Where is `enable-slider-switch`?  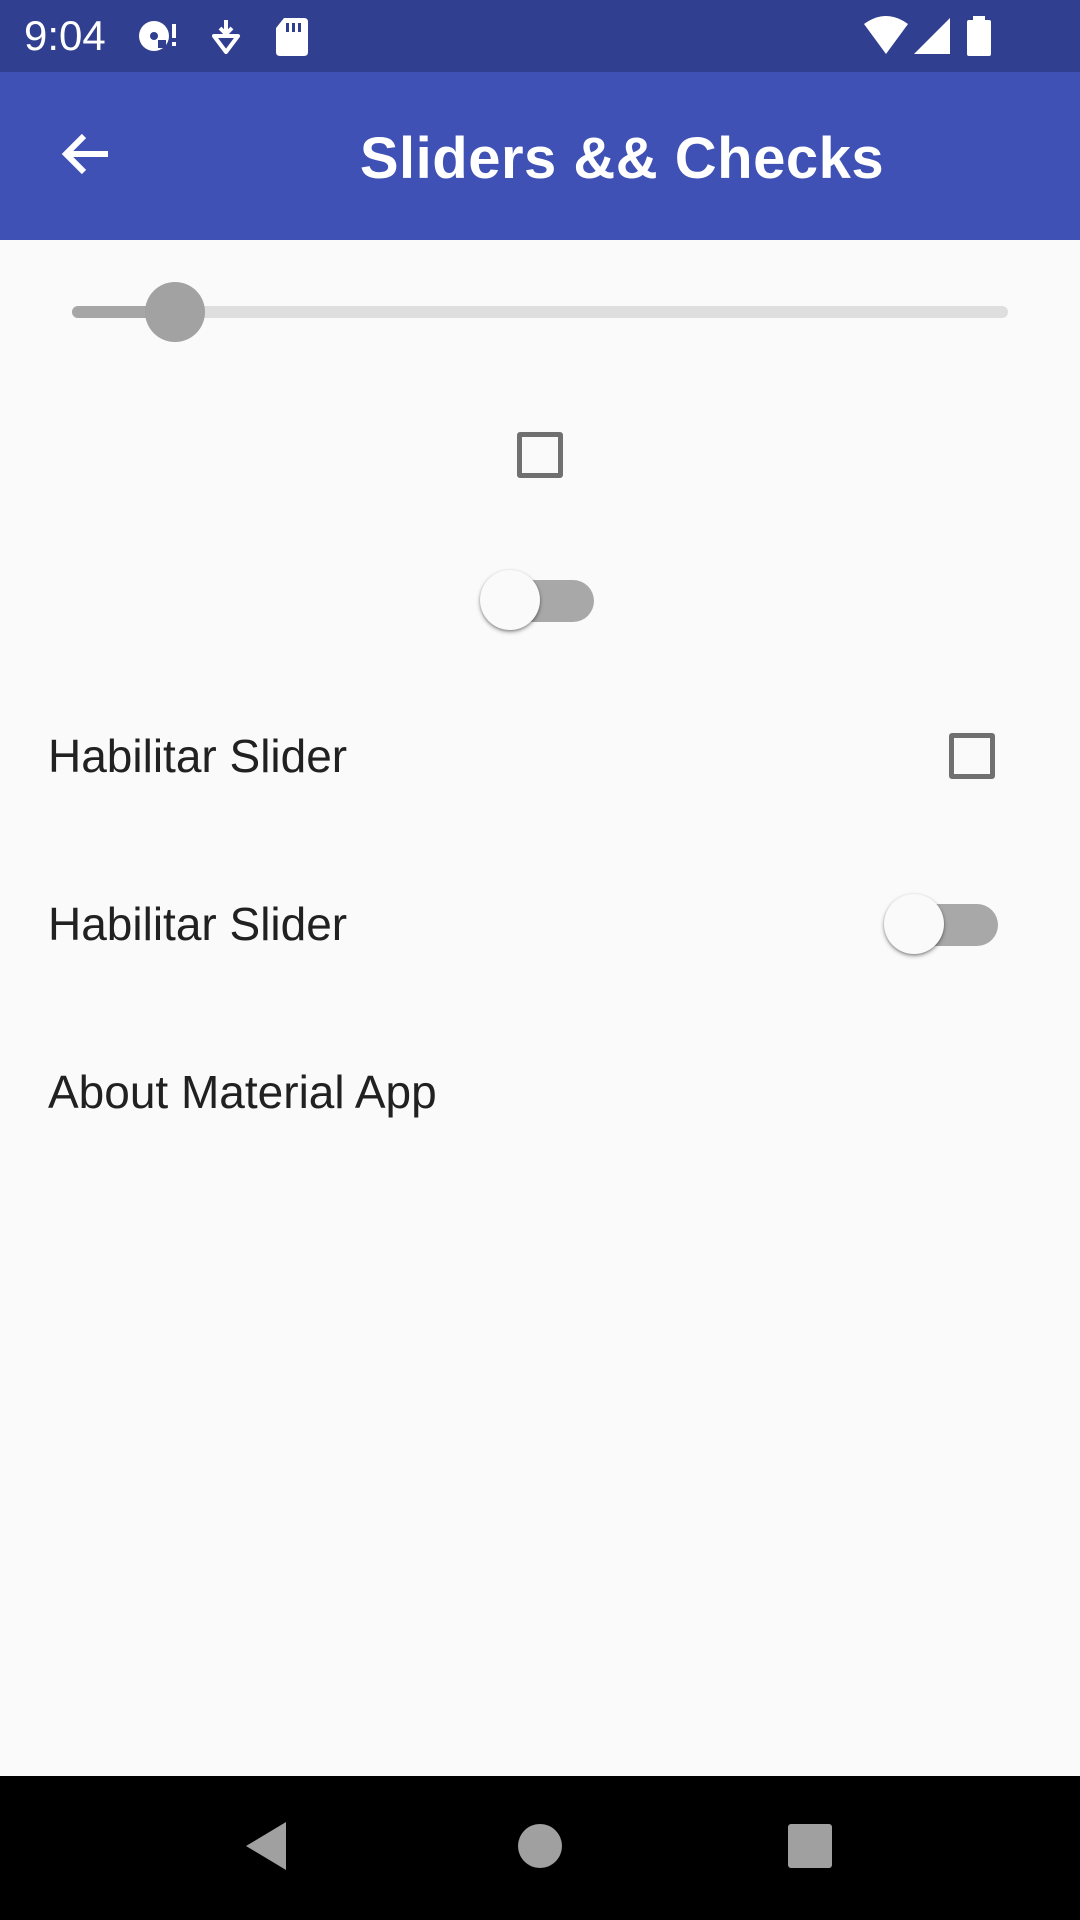 enable-slider-switch is located at coordinates (944, 924).